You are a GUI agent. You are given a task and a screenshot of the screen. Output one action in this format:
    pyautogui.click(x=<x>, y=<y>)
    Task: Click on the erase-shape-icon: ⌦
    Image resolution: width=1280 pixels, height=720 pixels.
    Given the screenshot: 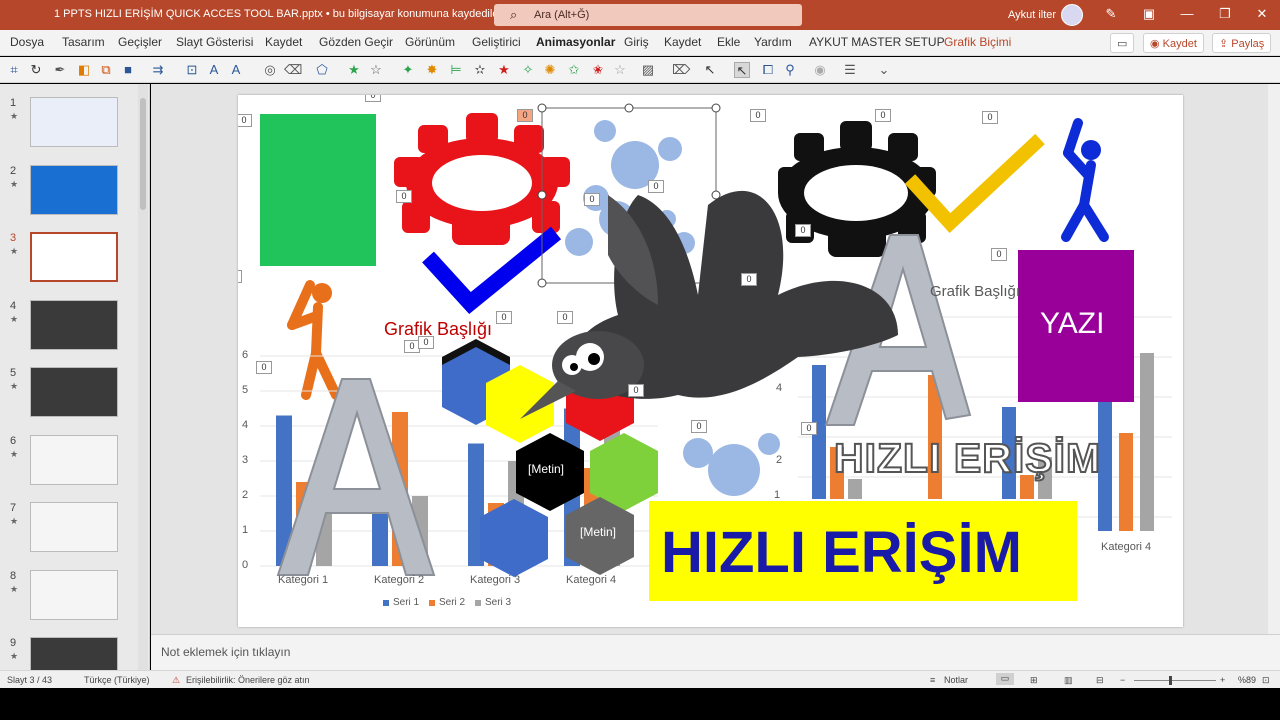 What is the action you would take?
    pyautogui.click(x=681, y=70)
    